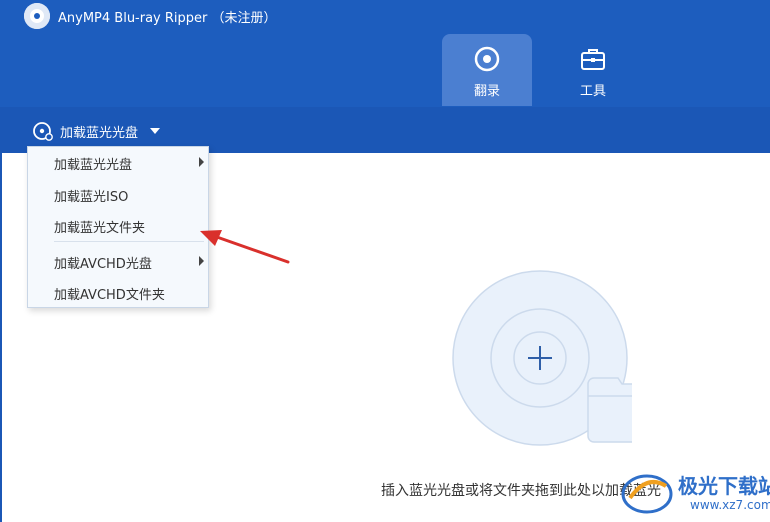  Describe the element at coordinates (487, 59) in the screenshot. I see `ripper-icon` at that location.